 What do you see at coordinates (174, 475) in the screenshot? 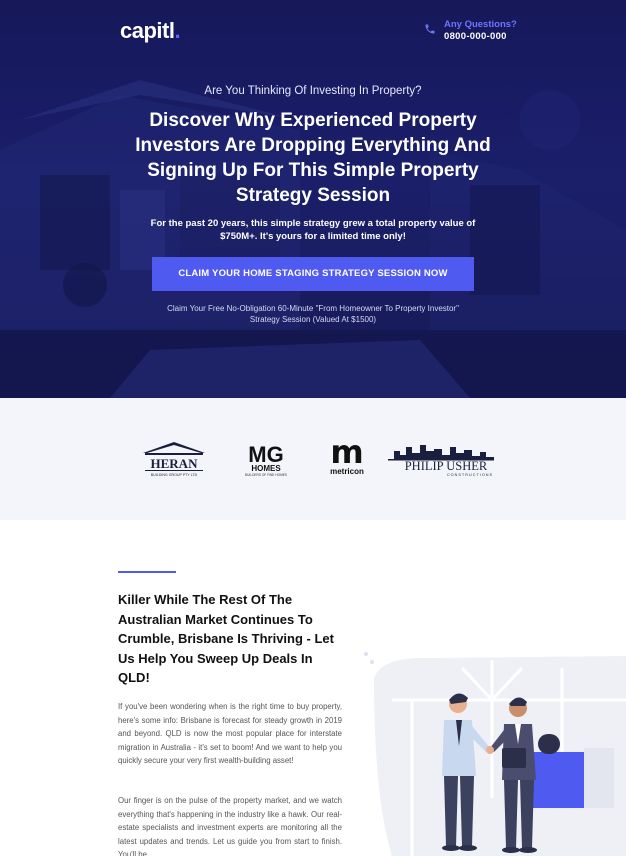
I see `svg-text: BUILDING GROUP PTY LTD` at bounding box center [174, 475].